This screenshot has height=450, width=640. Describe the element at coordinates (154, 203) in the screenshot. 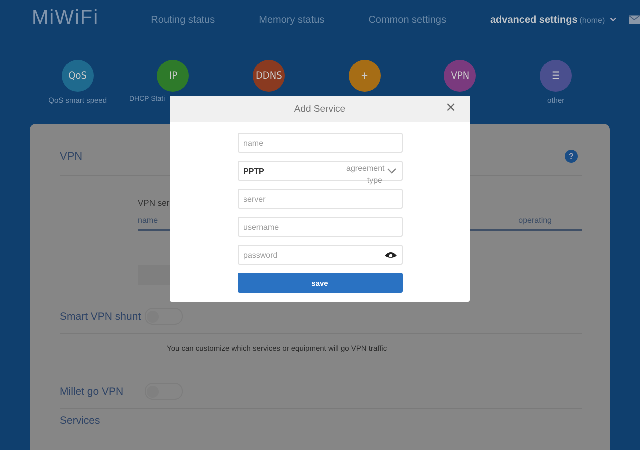

I see `list-title: VPN ser` at that location.